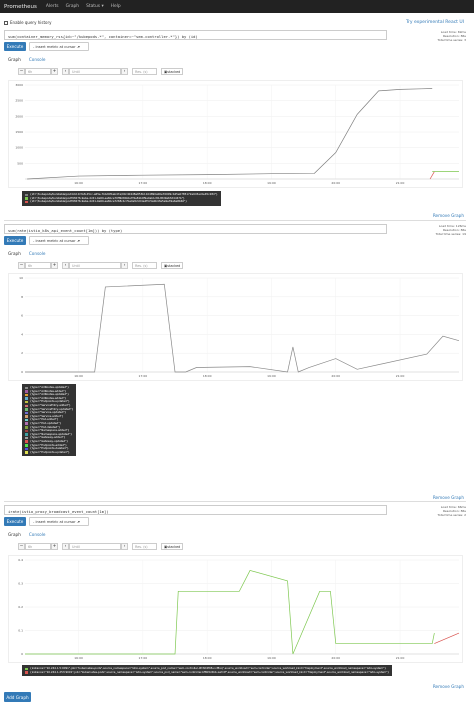 This screenshot has width=474, height=708. I want to click on legend-label: {type="Endpoints-updated"}, so click(50, 452).